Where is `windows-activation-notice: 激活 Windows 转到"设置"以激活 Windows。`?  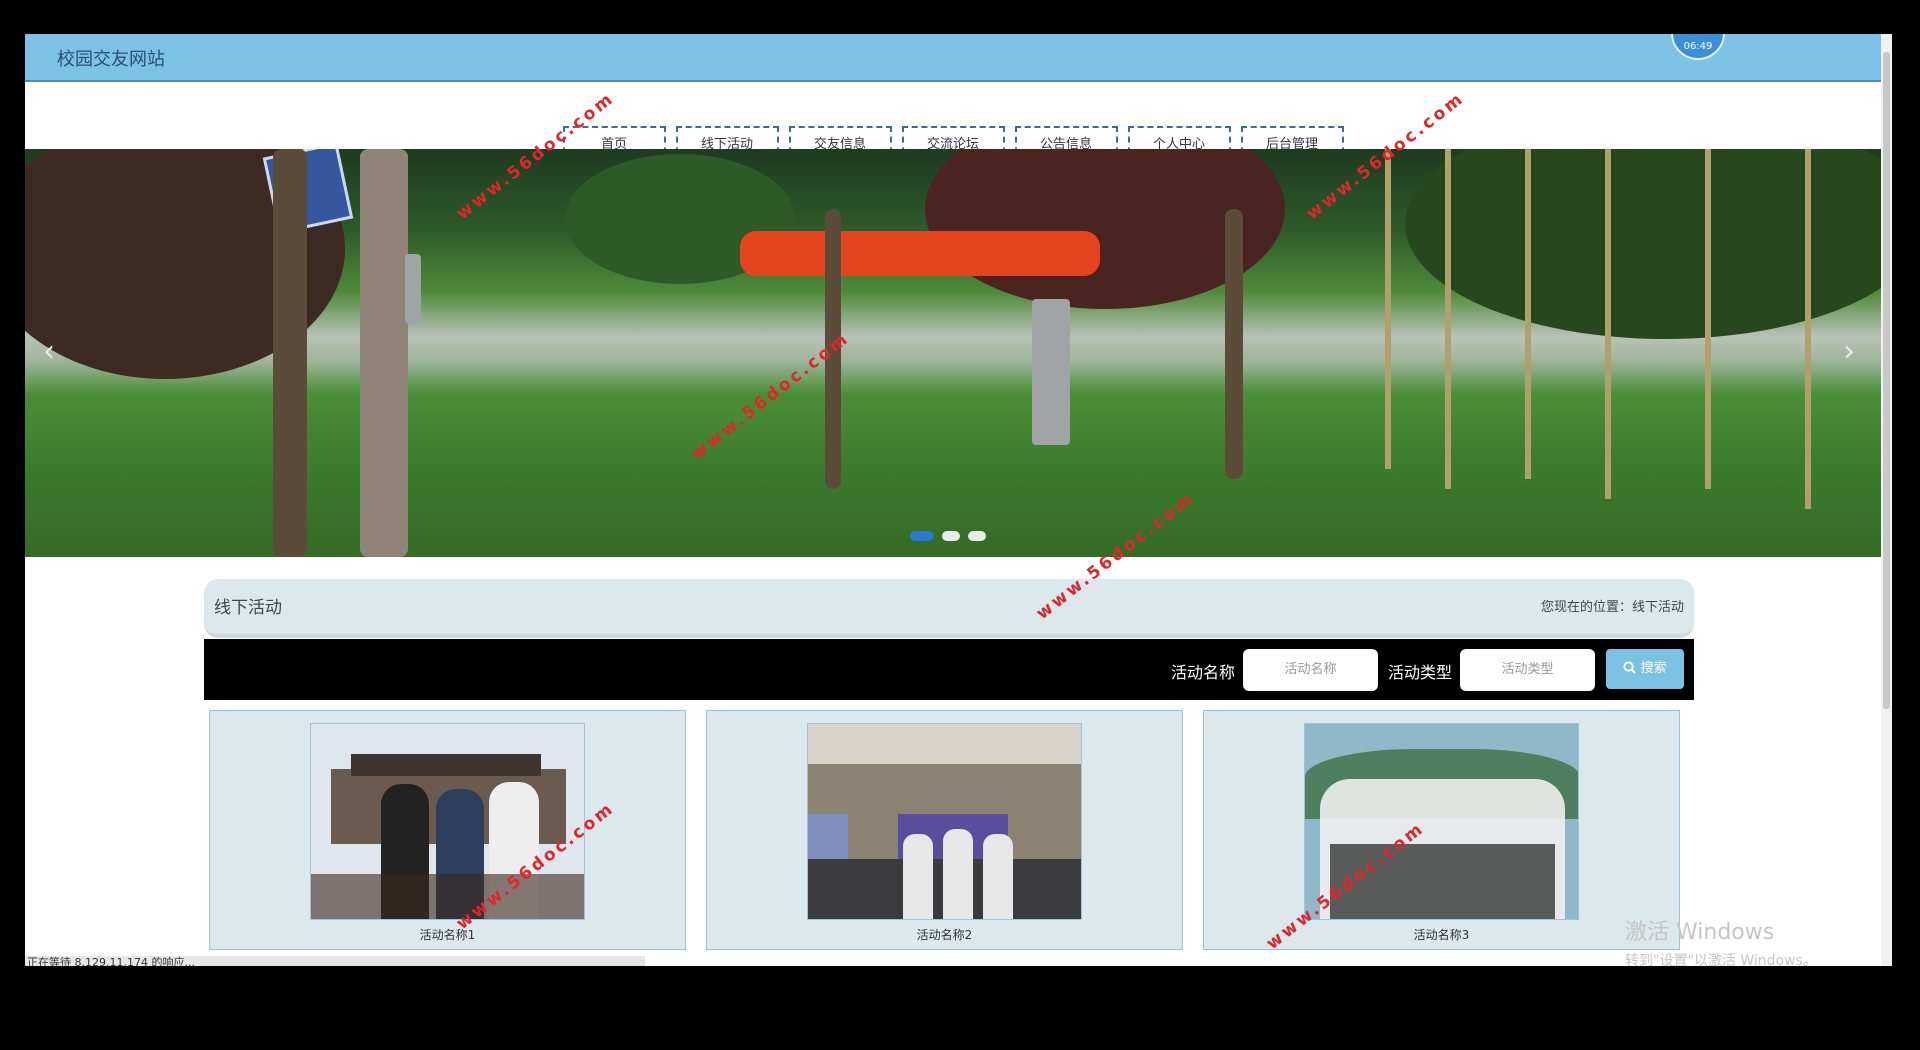
windows-activation-notice: 激活 Windows 转到"设置"以激活 Windows。 is located at coordinates (1721, 940).